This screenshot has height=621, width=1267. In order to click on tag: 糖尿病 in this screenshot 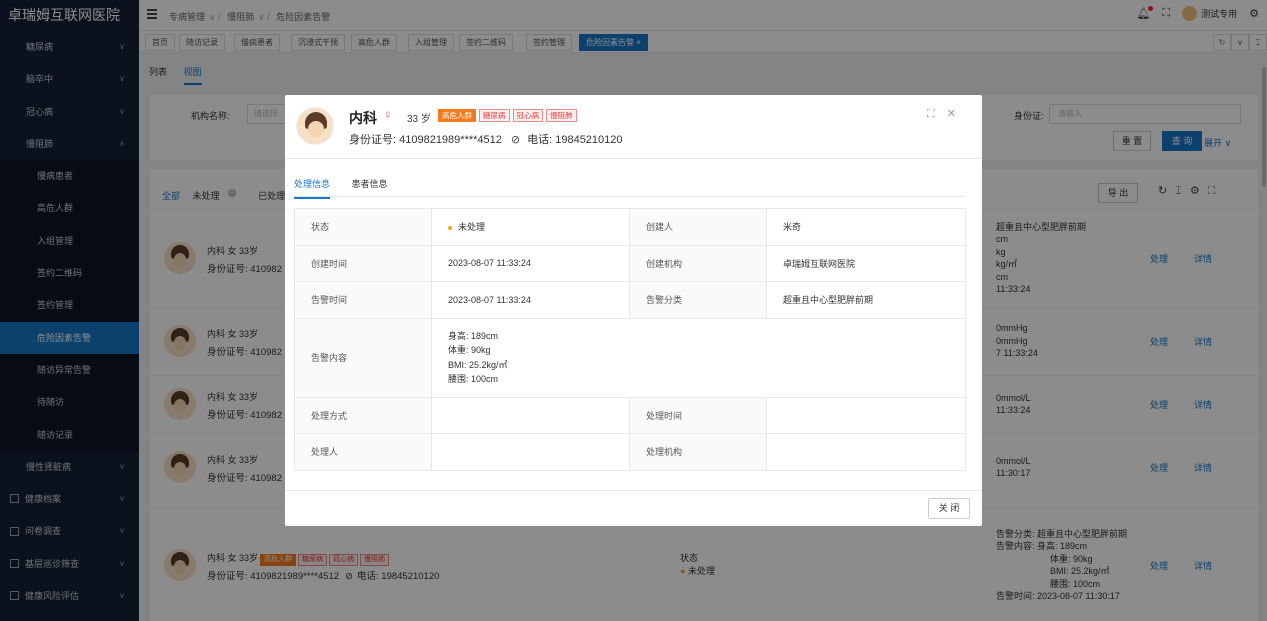, I will do `click(494, 115)`.